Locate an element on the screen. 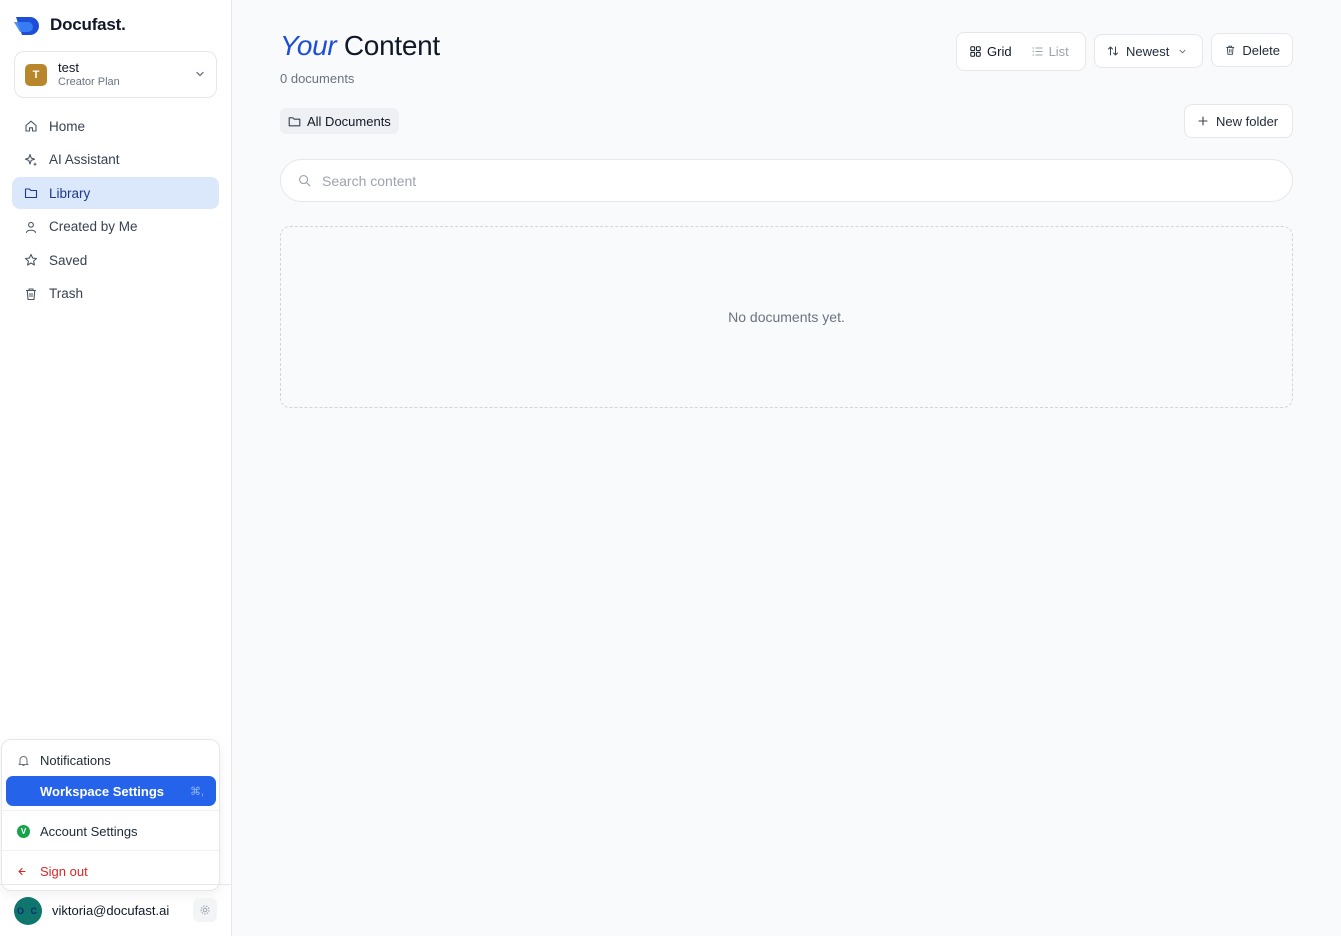  grid-icon is located at coordinates (975, 51).